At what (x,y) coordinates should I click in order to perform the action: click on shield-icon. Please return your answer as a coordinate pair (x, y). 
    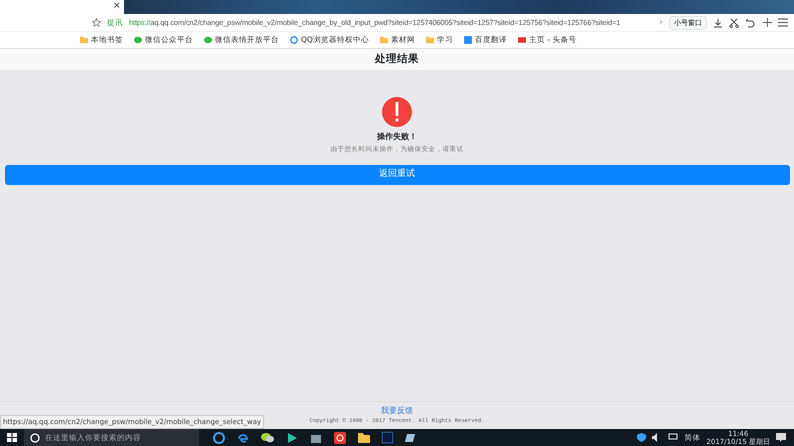
    Looking at the image, I should click on (641, 437).